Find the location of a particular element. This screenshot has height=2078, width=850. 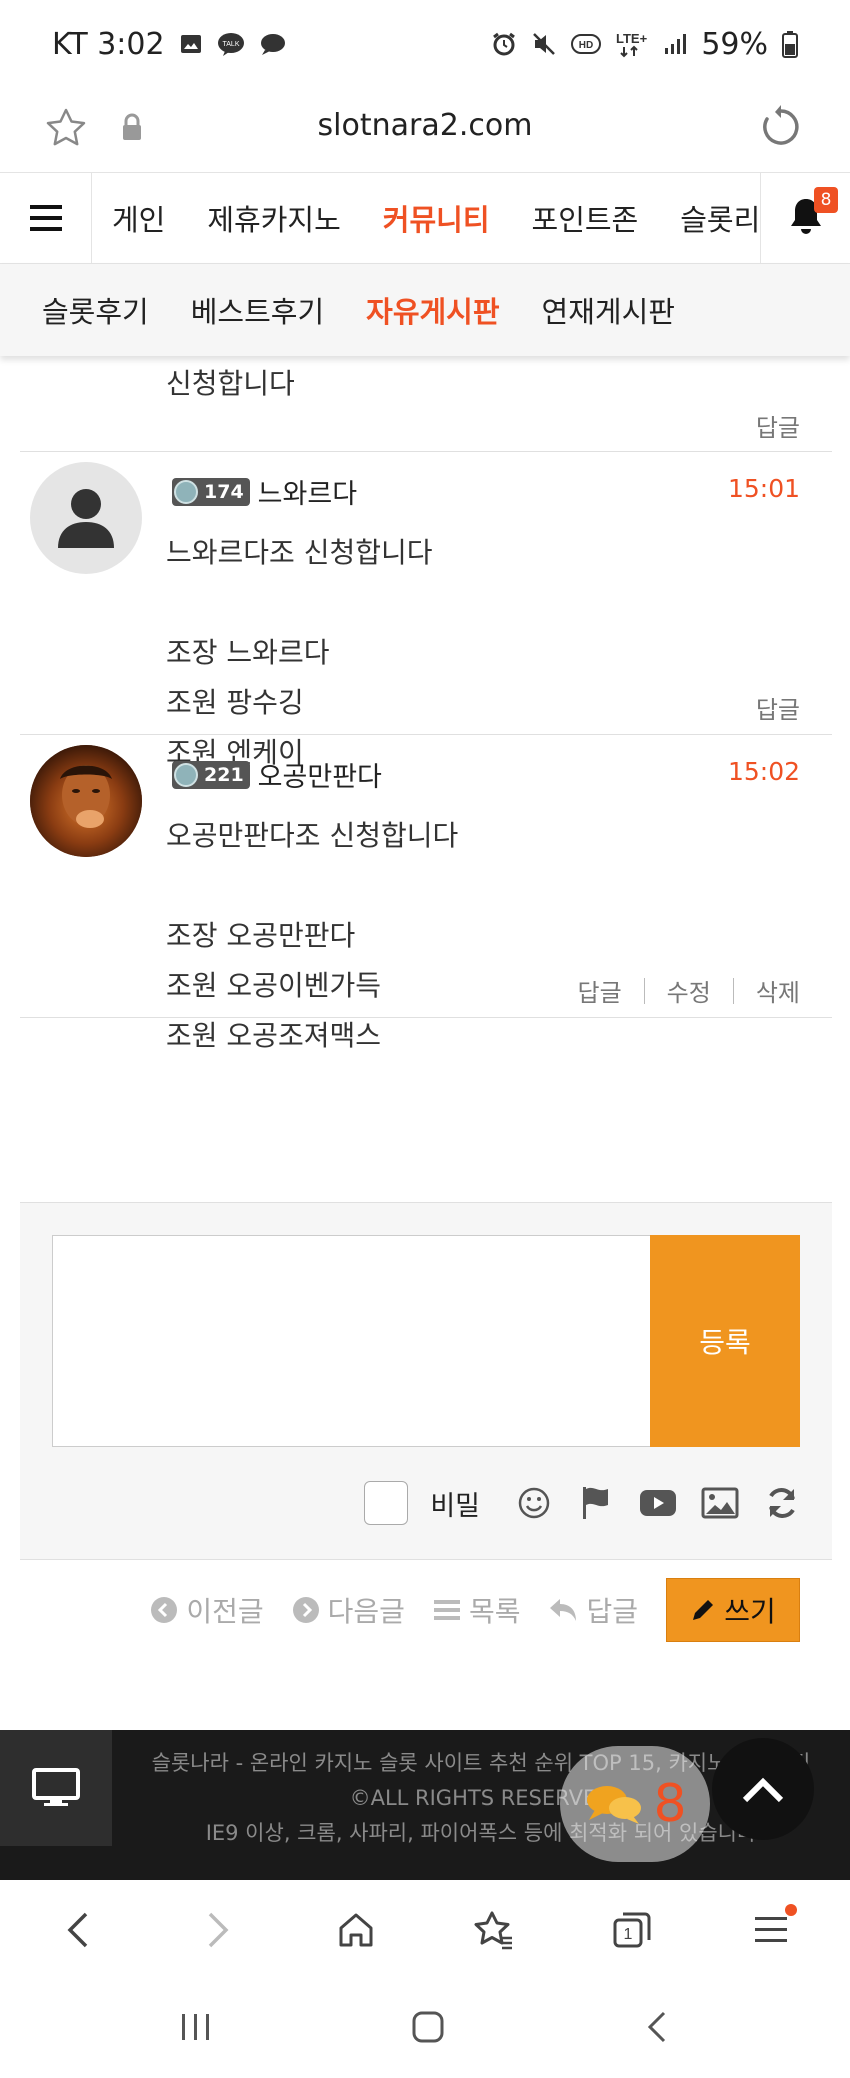

secret-label: 비밀 is located at coordinates (455, 1506).